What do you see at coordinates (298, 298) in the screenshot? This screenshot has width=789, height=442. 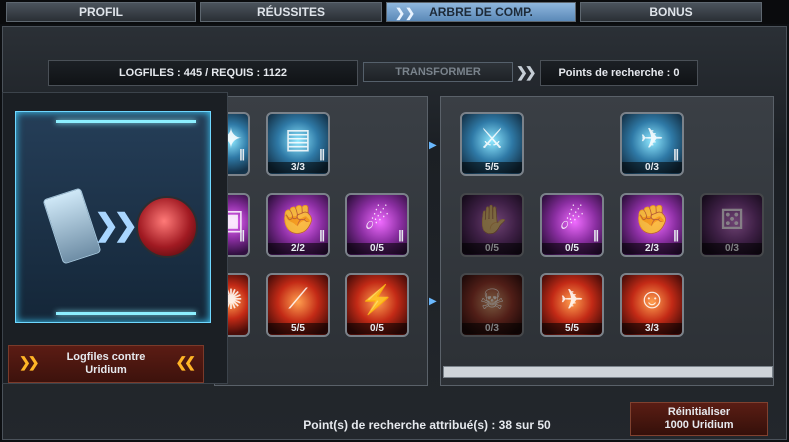 I see `rifle-icon: ⟋` at bounding box center [298, 298].